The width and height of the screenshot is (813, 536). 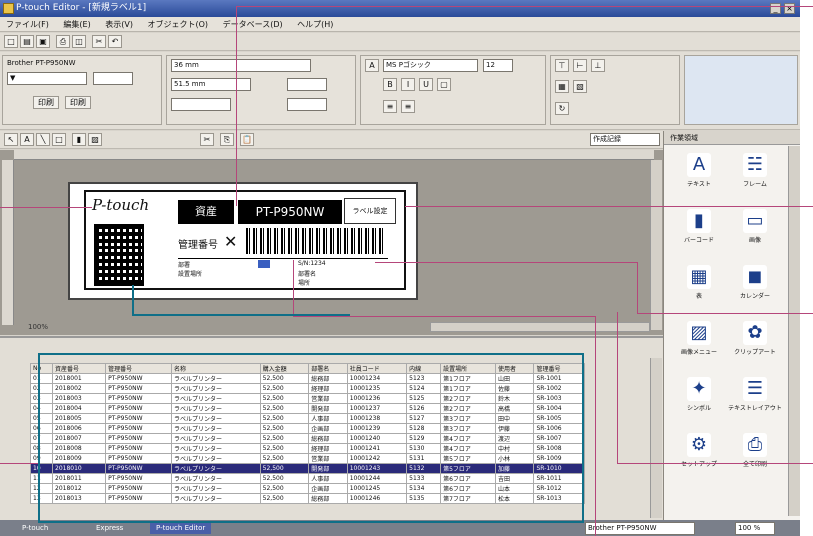 What do you see at coordinates (304, 282) in the screenshot?
I see `place-field: 場所` at bounding box center [304, 282].